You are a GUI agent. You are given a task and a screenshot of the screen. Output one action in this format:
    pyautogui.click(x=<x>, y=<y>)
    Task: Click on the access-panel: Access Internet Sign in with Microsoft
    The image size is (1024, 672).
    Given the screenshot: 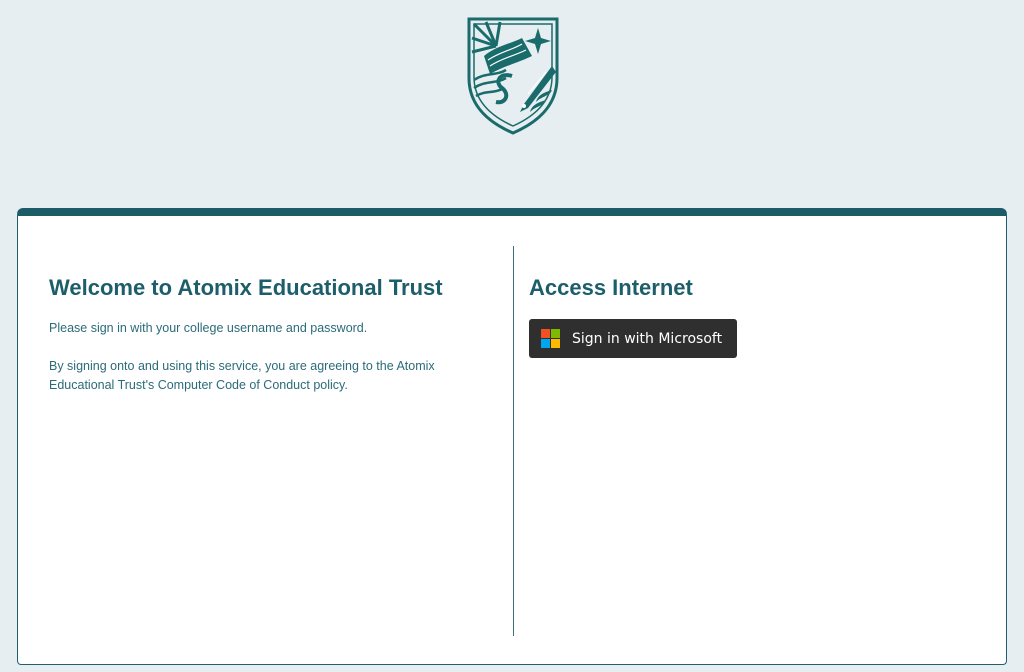 What is the action you would take?
    pyautogui.click(x=749, y=316)
    